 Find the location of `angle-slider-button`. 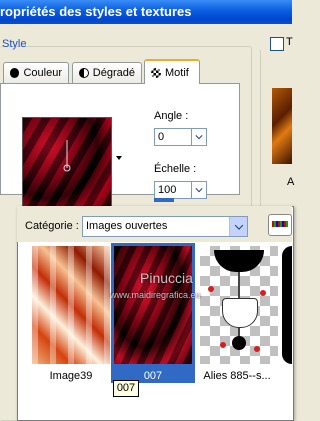

angle-slider-button is located at coordinates (199, 137).